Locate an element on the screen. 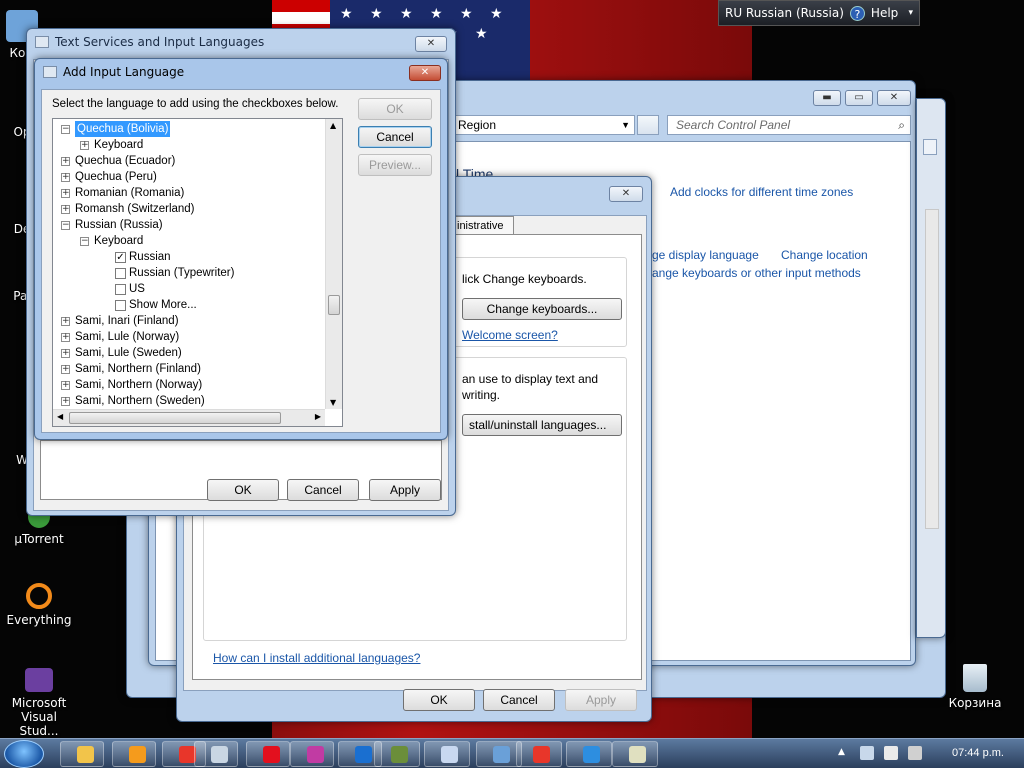  tree-layout-item: Russian is located at coordinates (150, 257).